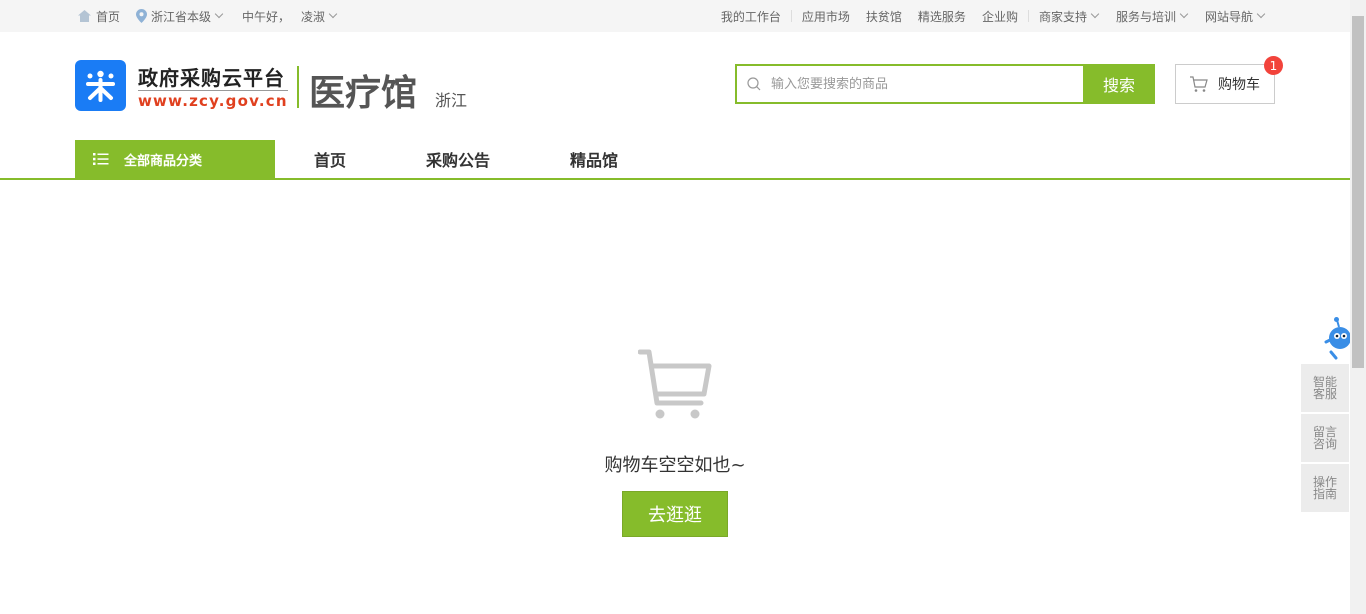 The image size is (1366, 614). Describe the element at coordinates (1000, 16) in the screenshot. I see `enterprise-buy-link: 企业购` at that location.